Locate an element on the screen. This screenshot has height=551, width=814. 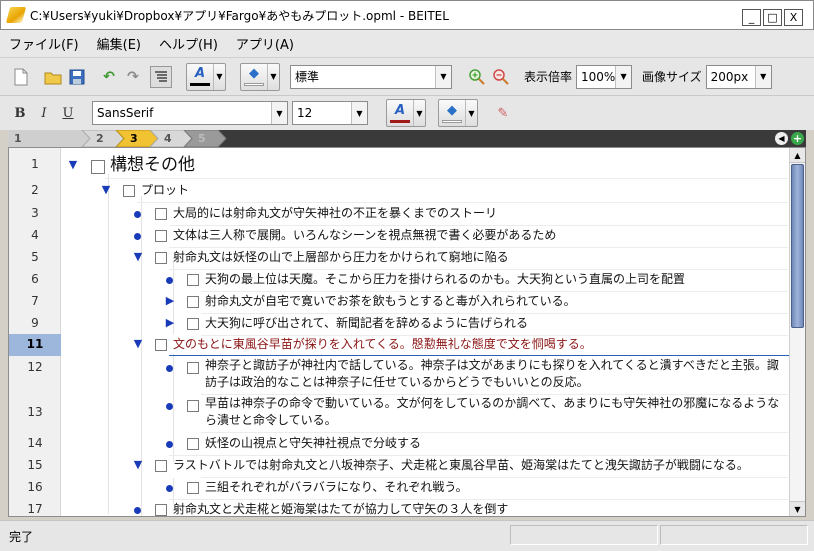
menu-edit: 編集(E) is located at coordinates (119, 43).